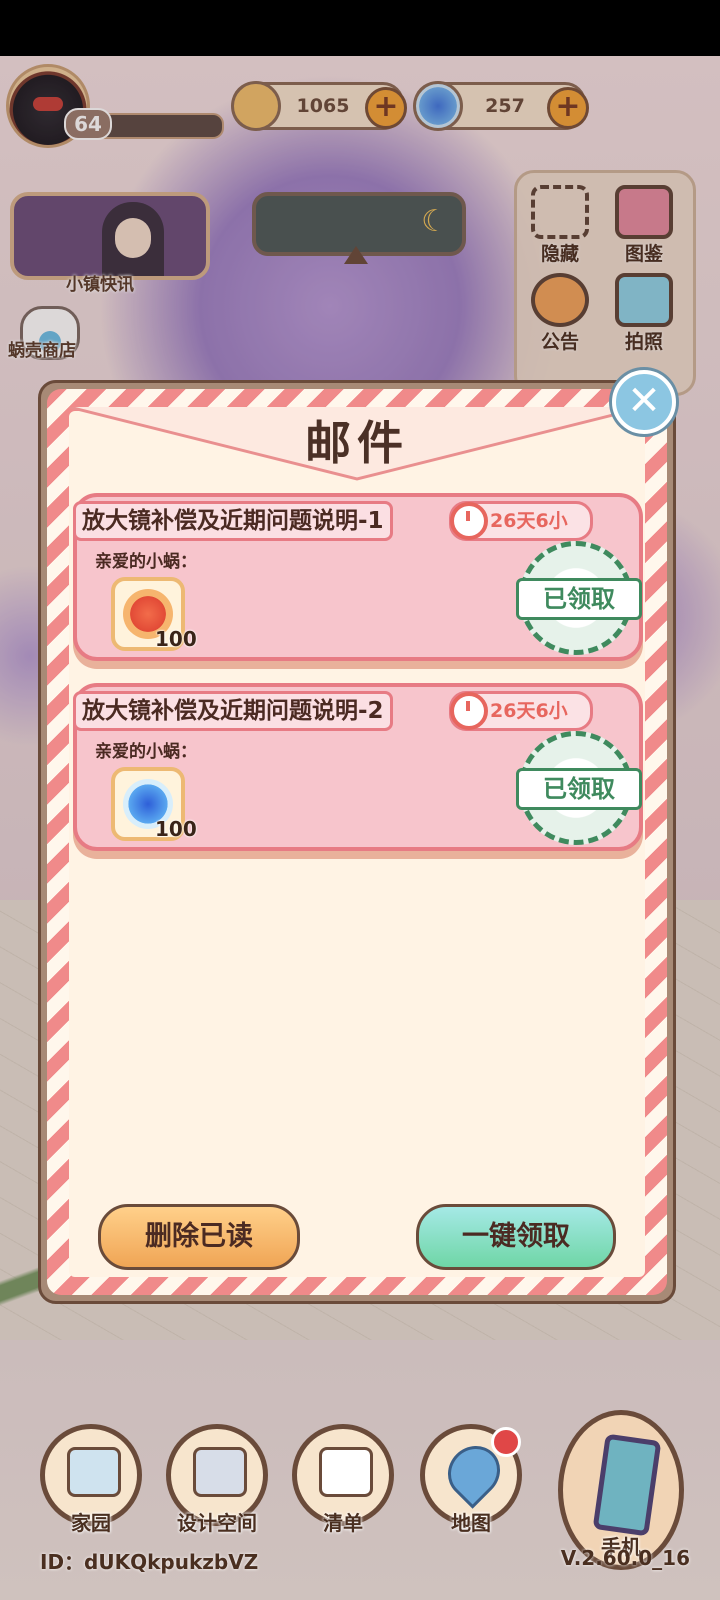  I want to click on nav-list-label: 清单, so click(343, 1523).